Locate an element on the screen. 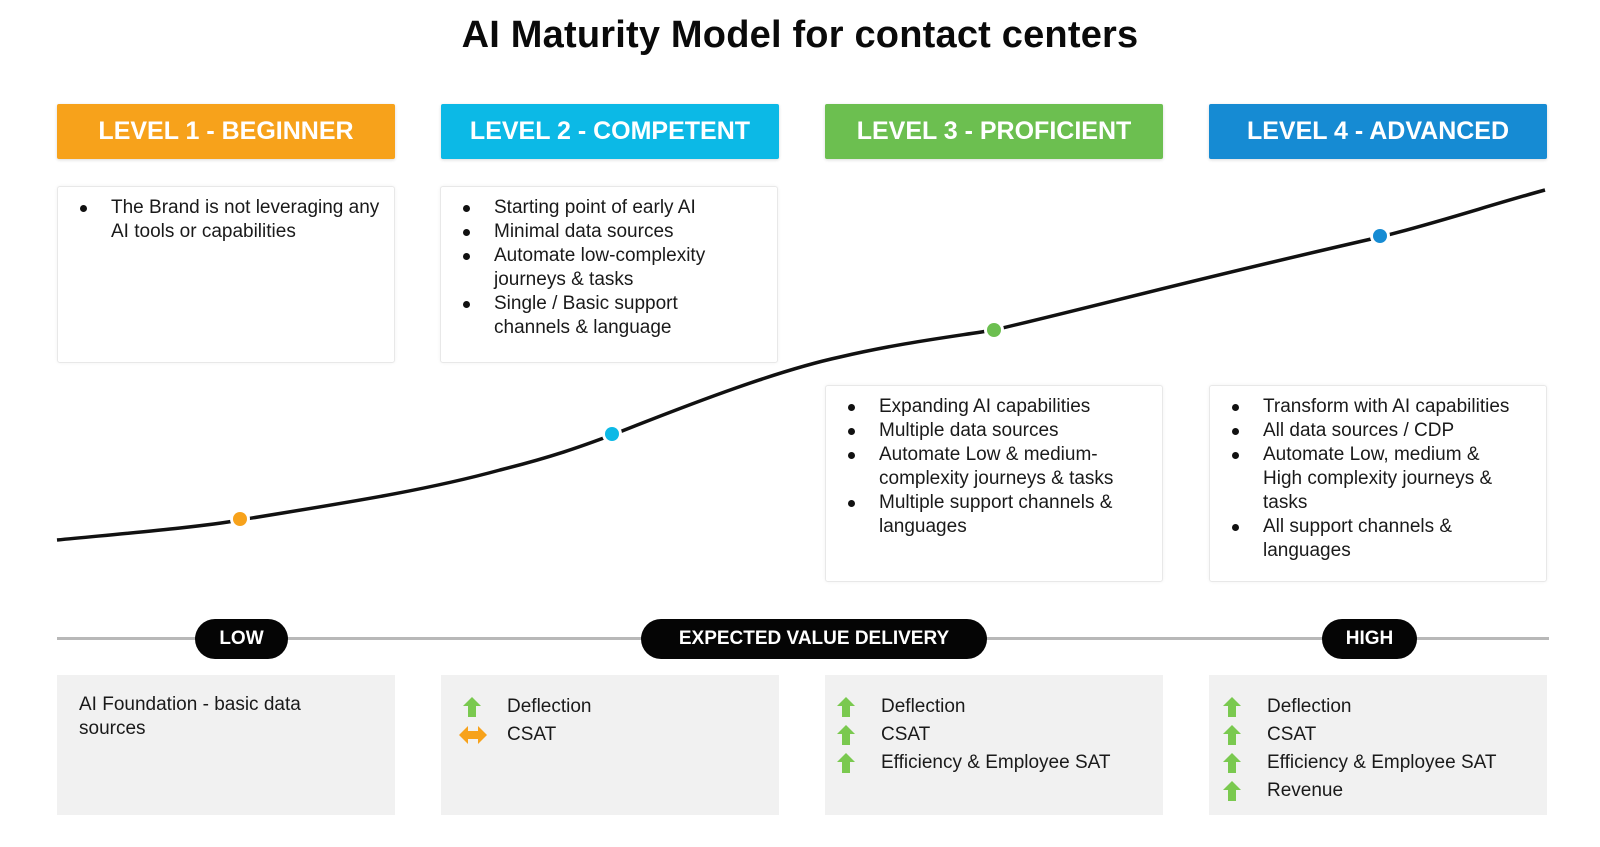 The image size is (1600, 847). expected-value-pill: EXPECTED VALUE DELIVERY is located at coordinates (814, 639).